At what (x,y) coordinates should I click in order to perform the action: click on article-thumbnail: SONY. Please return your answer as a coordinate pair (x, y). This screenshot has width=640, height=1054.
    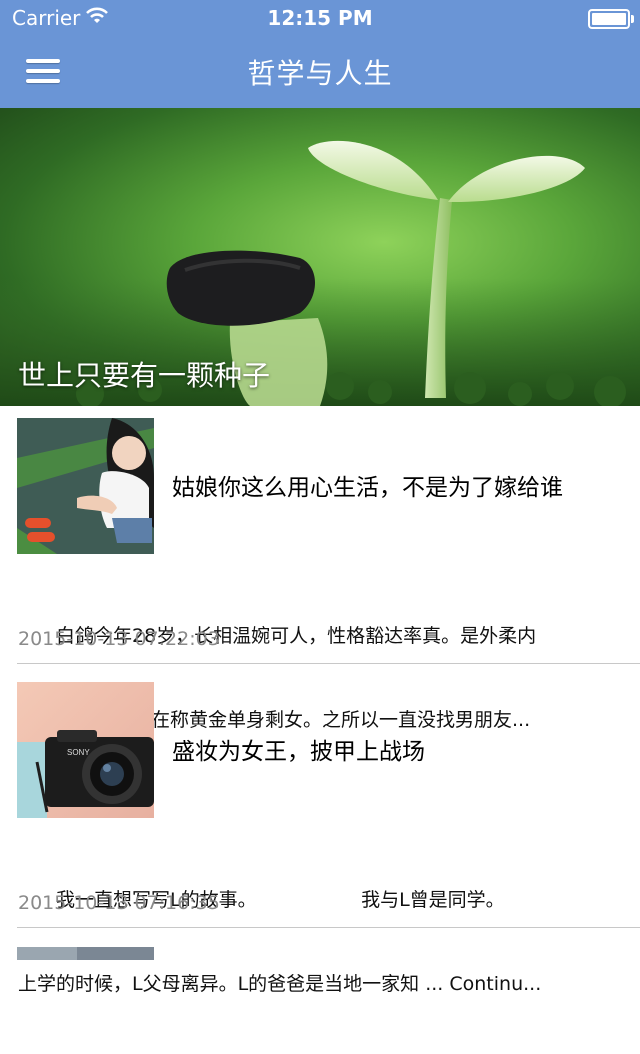
    Looking at the image, I should click on (85, 750).